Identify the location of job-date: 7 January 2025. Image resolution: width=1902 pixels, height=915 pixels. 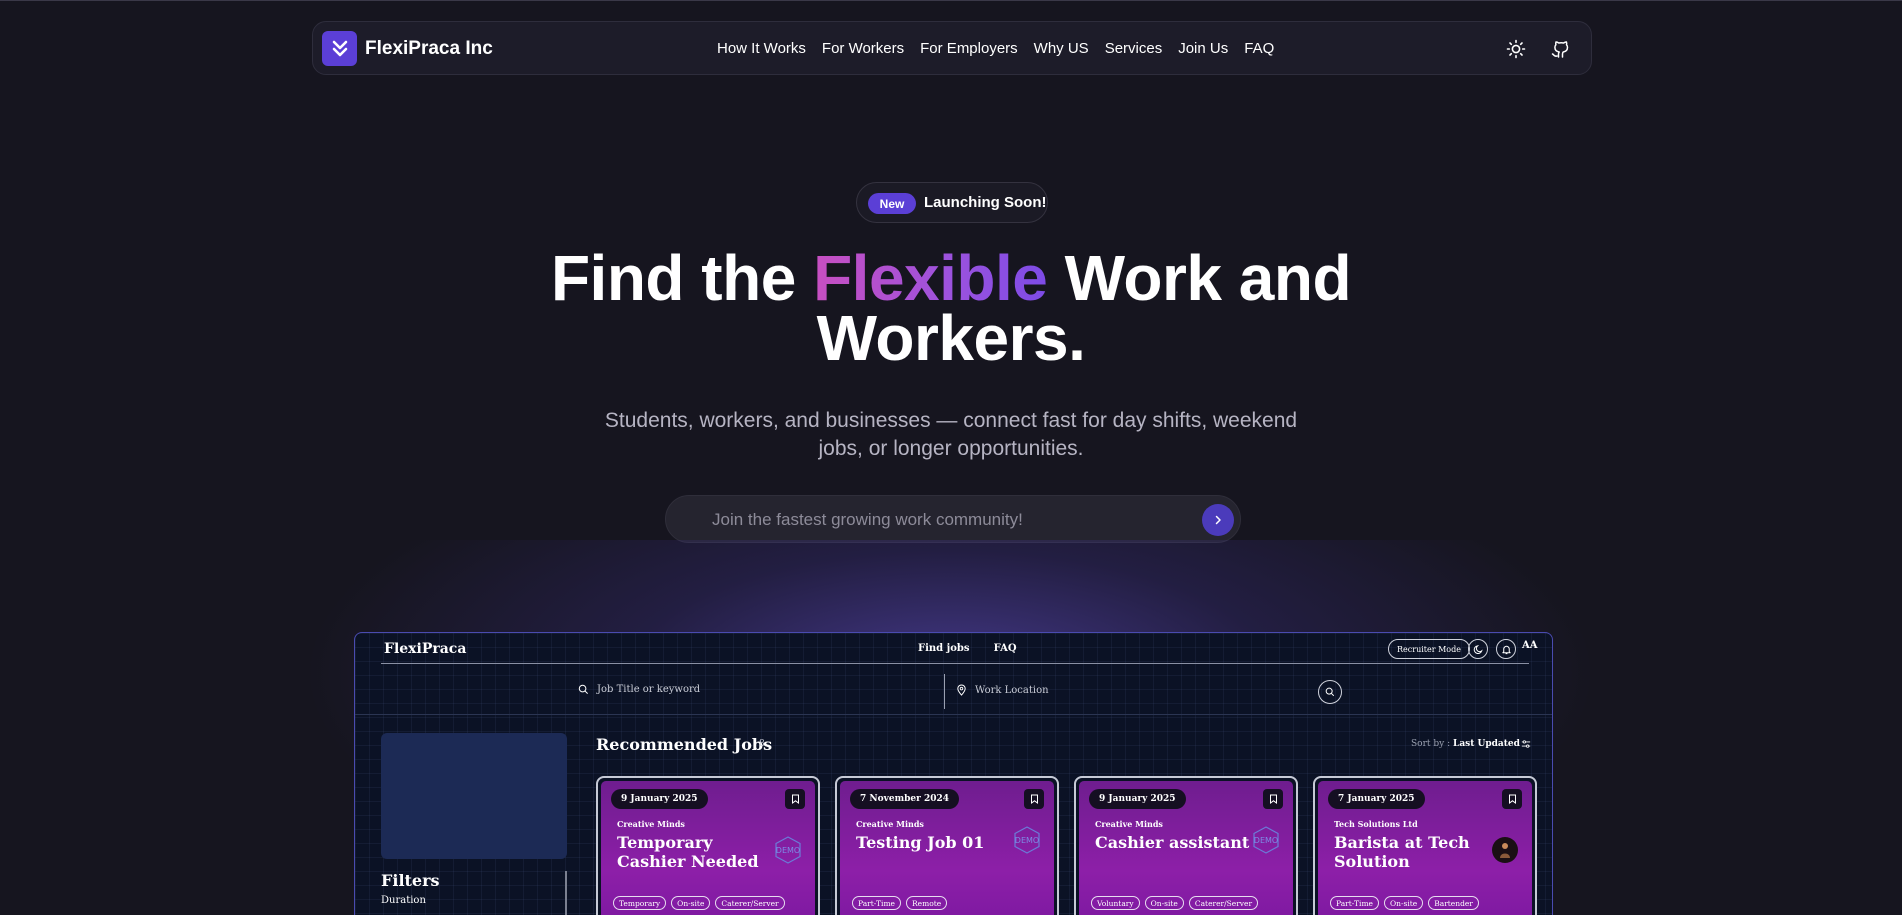
(1376, 799).